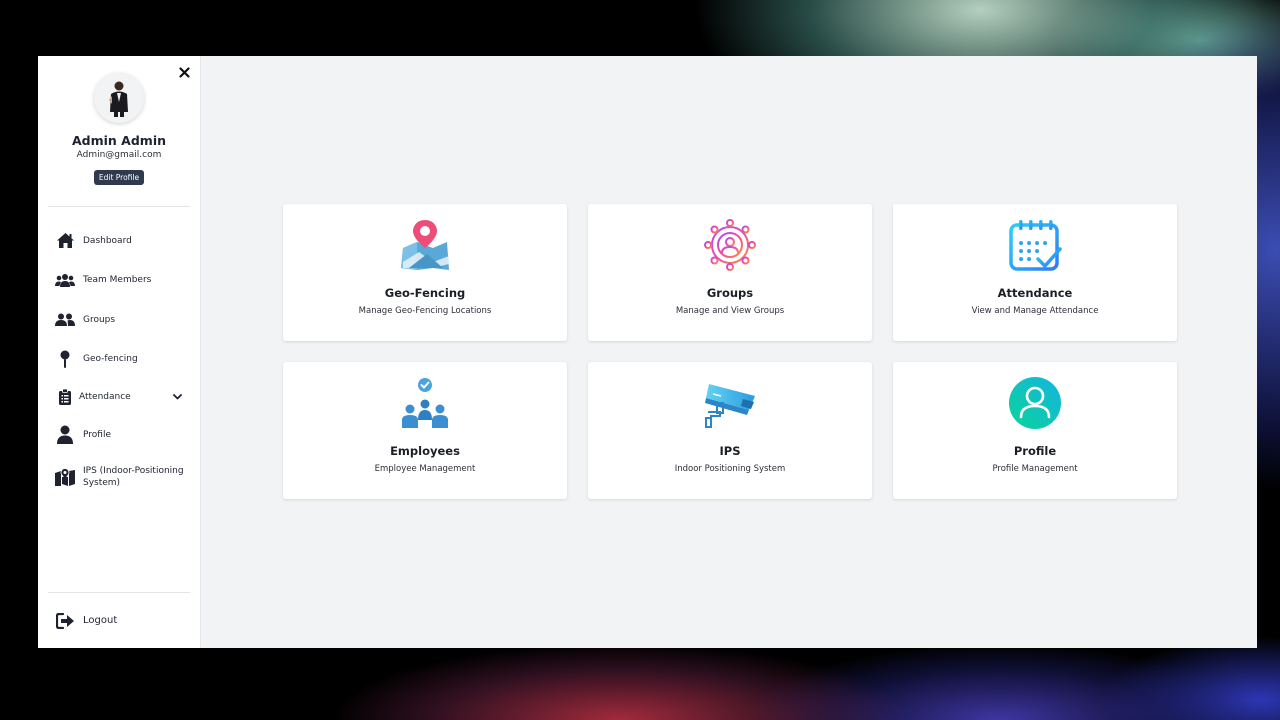 Image resolution: width=1280 pixels, height=720 pixels. I want to click on home-icon, so click(65, 241).